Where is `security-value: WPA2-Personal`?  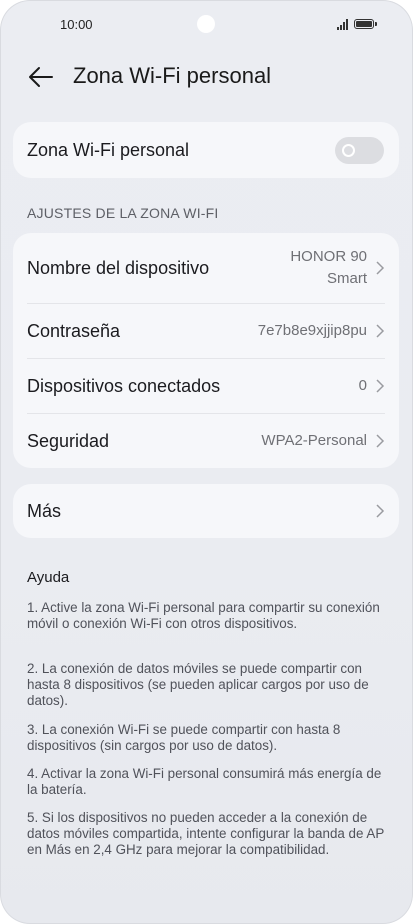 security-value: WPA2-Personal is located at coordinates (314, 440).